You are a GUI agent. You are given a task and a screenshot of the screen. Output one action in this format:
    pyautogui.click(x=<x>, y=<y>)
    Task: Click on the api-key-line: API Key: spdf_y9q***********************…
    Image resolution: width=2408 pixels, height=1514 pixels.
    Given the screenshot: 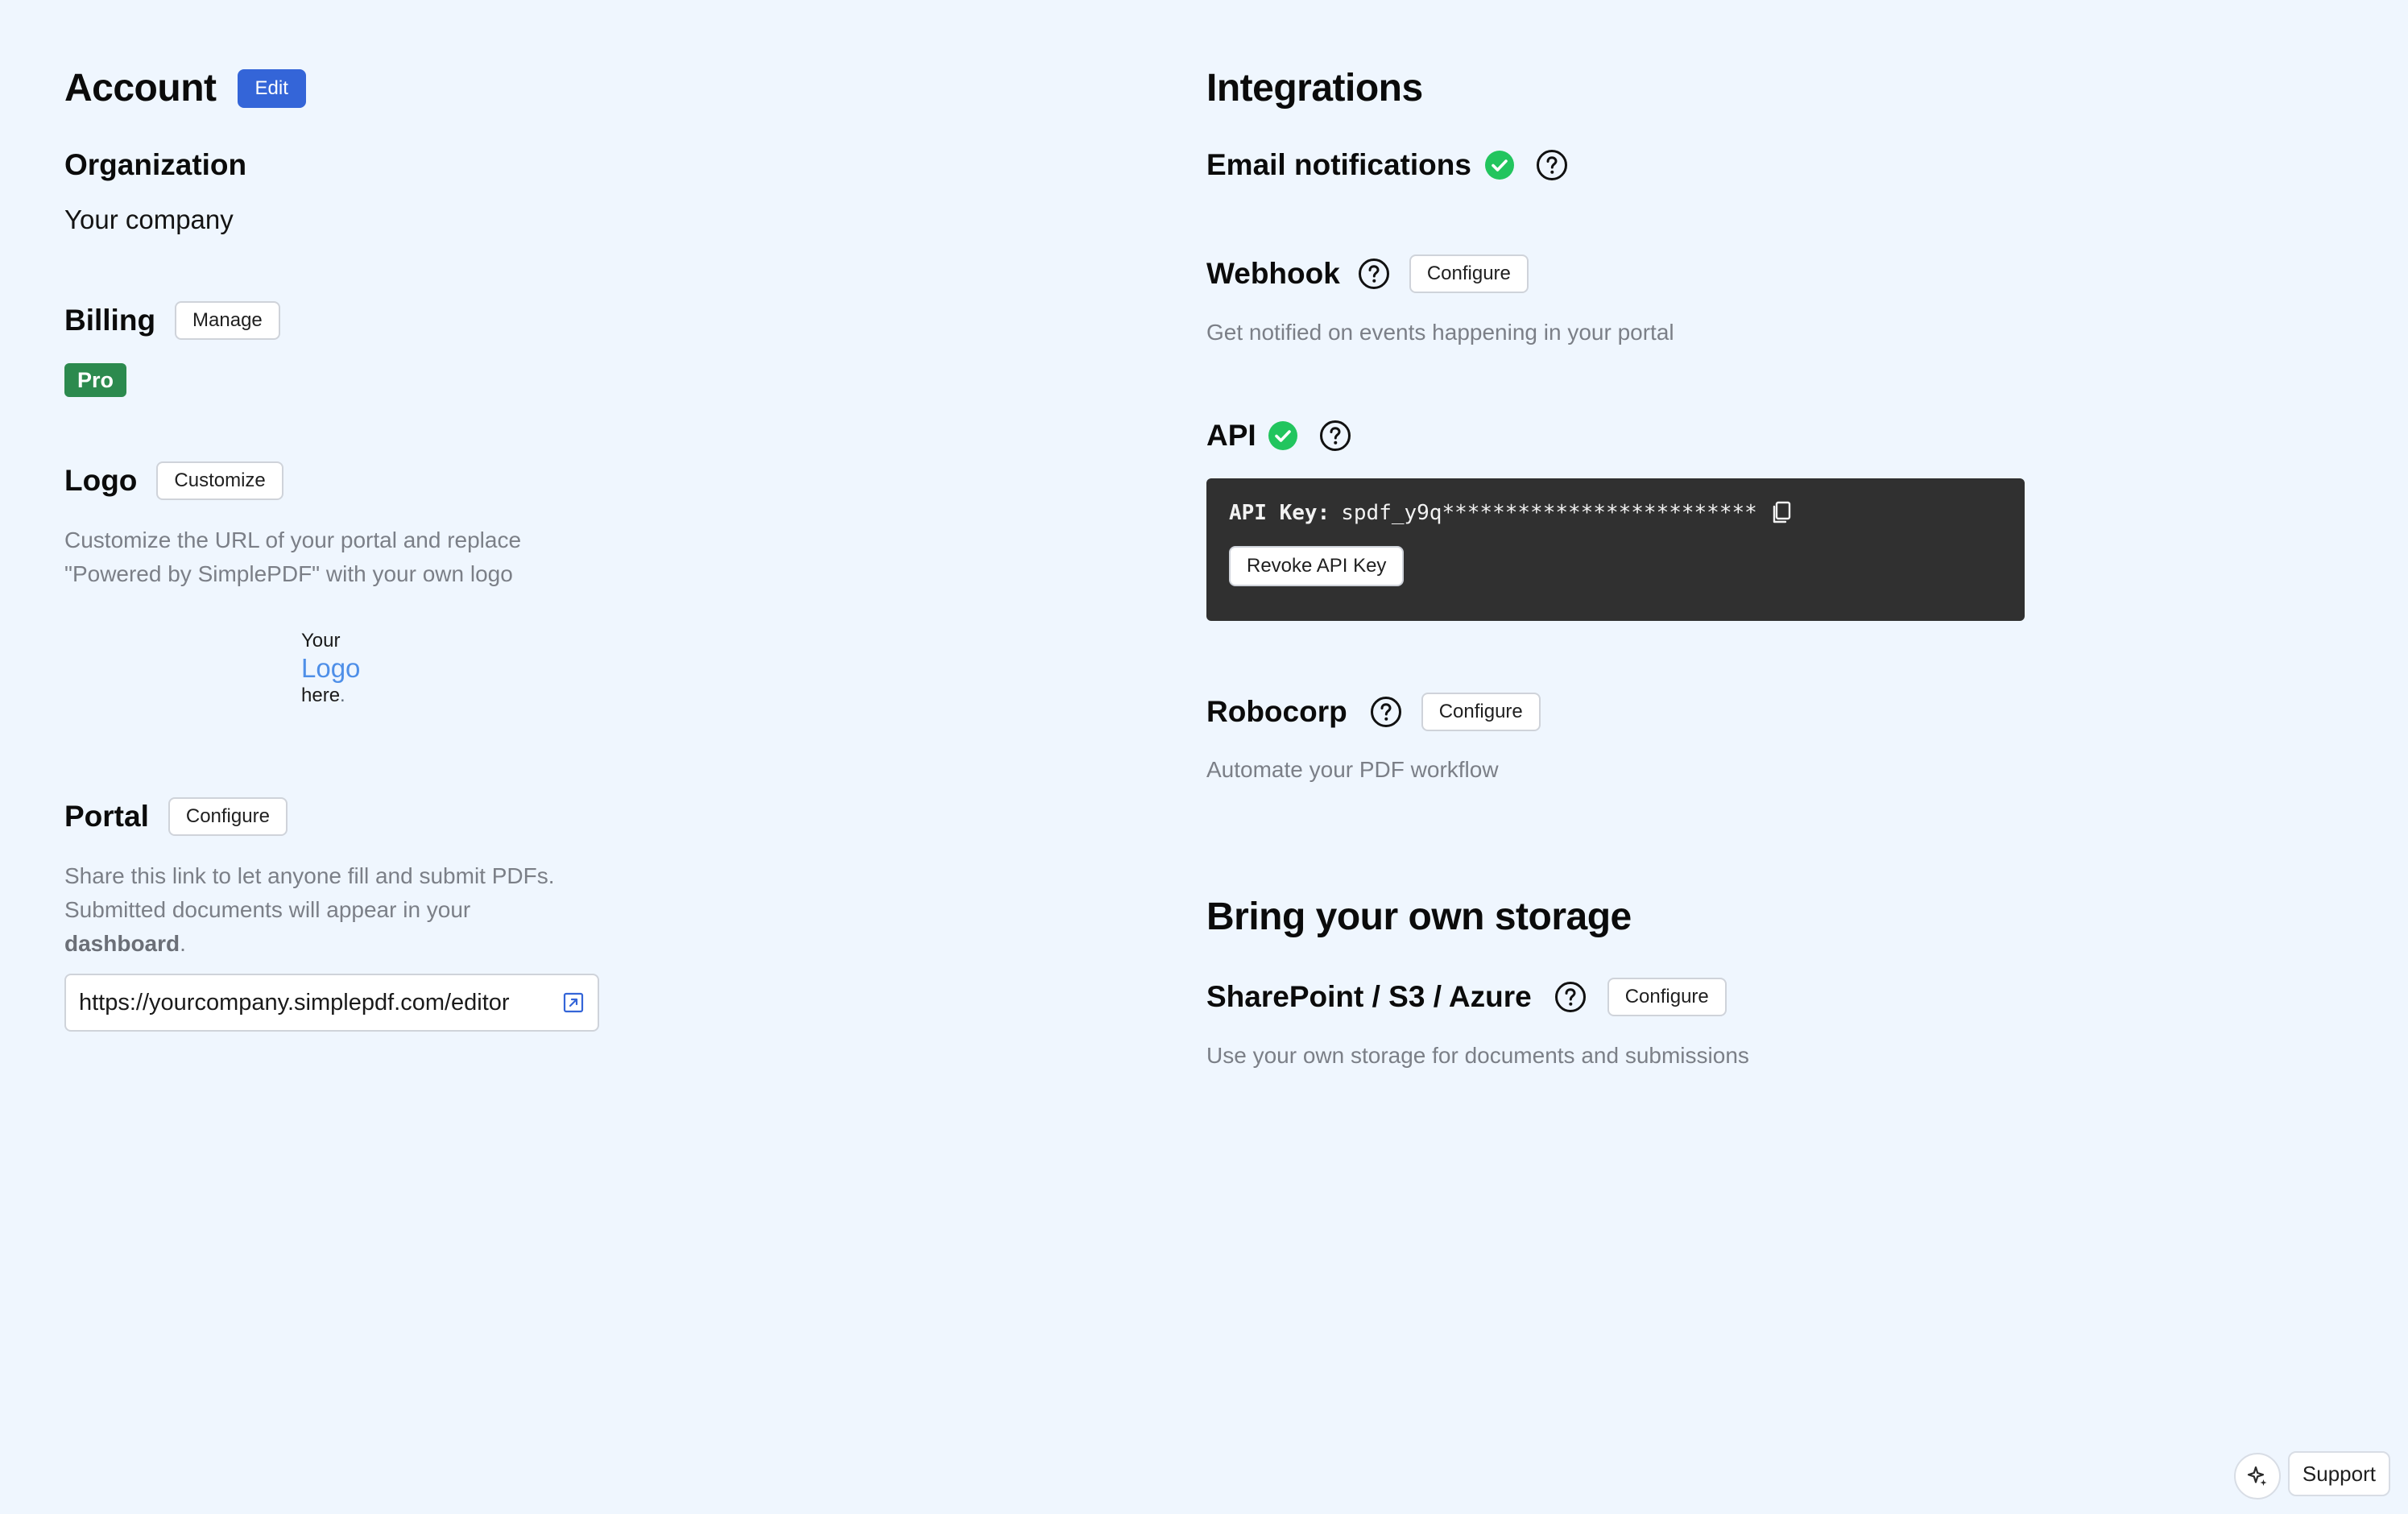 What is the action you would take?
    pyautogui.click(x=1615, y=513)
    